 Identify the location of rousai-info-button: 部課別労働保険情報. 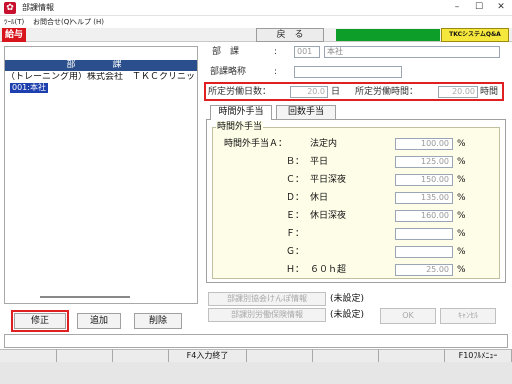
(267, 315).